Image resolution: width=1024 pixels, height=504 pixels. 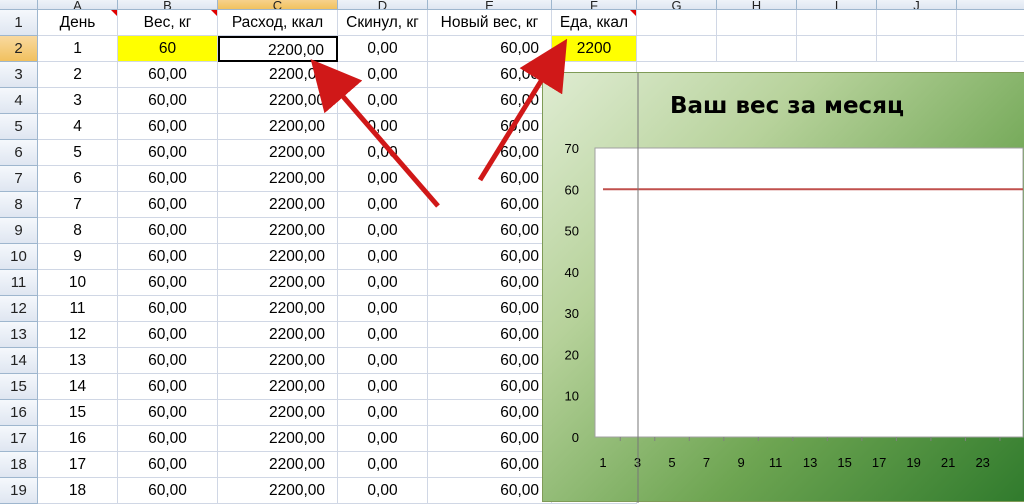 What do you see at coordinates (19, 205) in the screenshot?
I see `row-header: 8` at bounding box center [19, 205].